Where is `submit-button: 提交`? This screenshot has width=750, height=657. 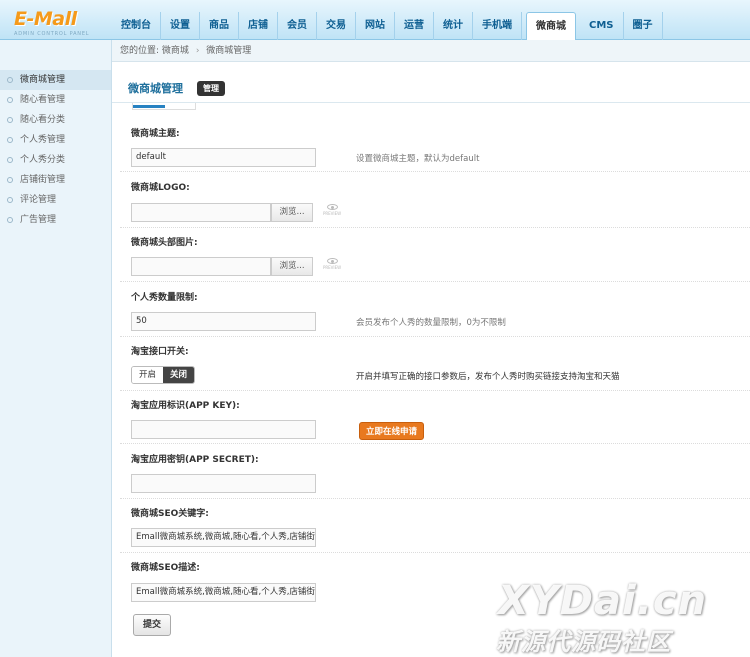 submit-button: 提交 is located at coordinates (152, 625).